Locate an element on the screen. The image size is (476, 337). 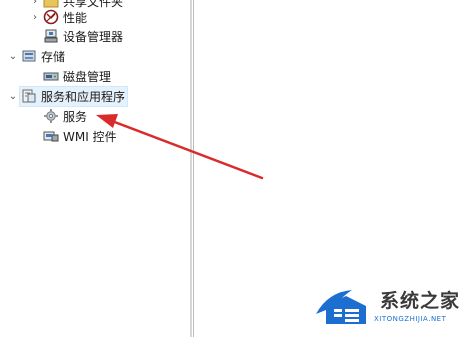
tree-item-performance: › 性能 is located at coordinates (57, 17).